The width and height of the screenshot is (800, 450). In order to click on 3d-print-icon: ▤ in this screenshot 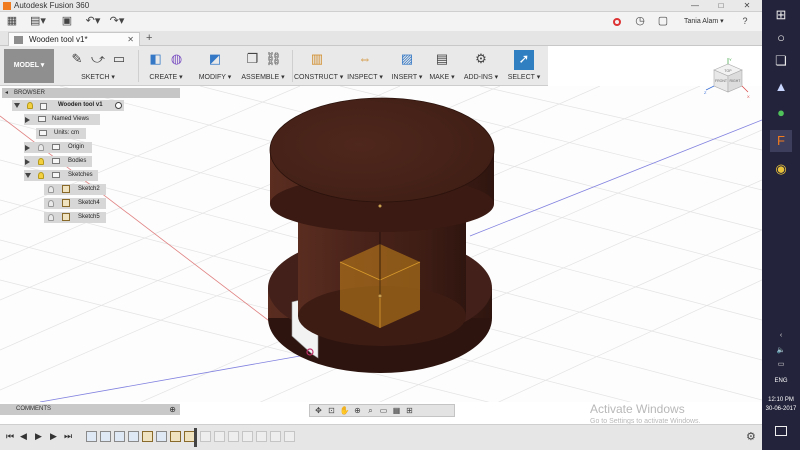, I will do `click(442, 59)`.